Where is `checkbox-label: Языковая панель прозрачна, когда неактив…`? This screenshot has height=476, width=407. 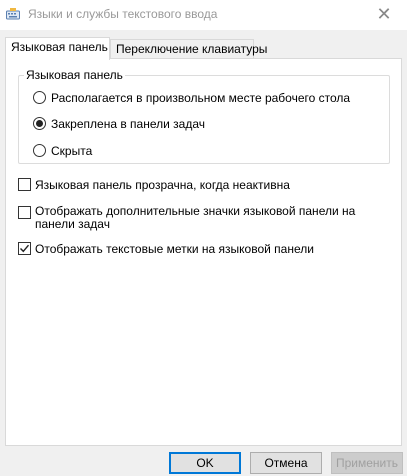 checkbox-label: Языковая панель прозрачна, когда неактив… is located at coordinates (162, 185).